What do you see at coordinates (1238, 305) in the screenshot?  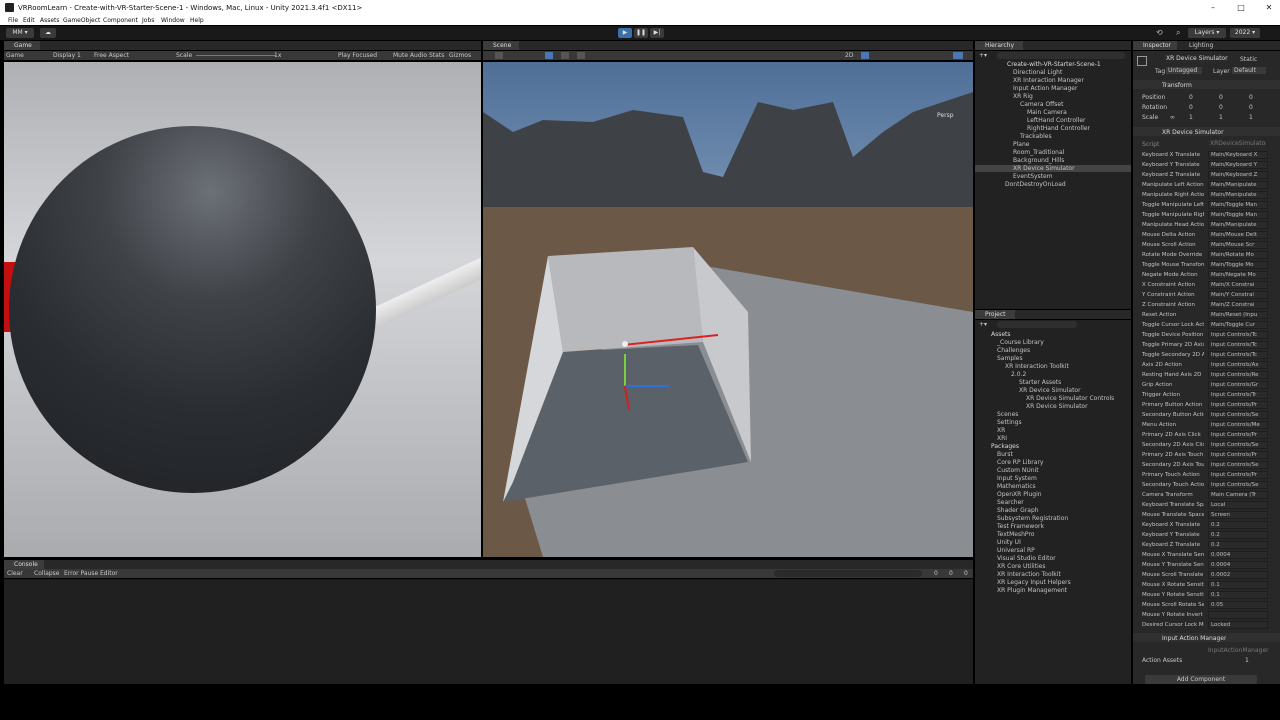 I see `inspector-field-value: Main/Z Constrai` at bounding box center [1238, 305].